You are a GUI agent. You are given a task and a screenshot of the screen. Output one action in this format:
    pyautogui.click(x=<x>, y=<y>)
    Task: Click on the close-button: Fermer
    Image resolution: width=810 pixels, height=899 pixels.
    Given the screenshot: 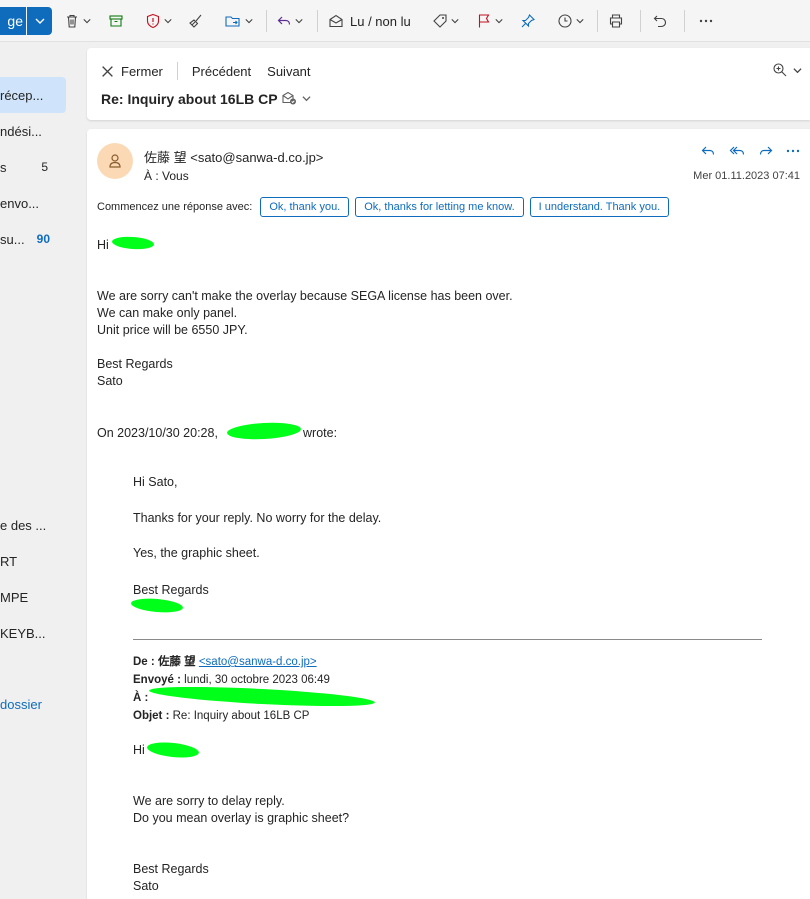 What is the action you would take?
    pyautogui.click(x=132, y=71)
    